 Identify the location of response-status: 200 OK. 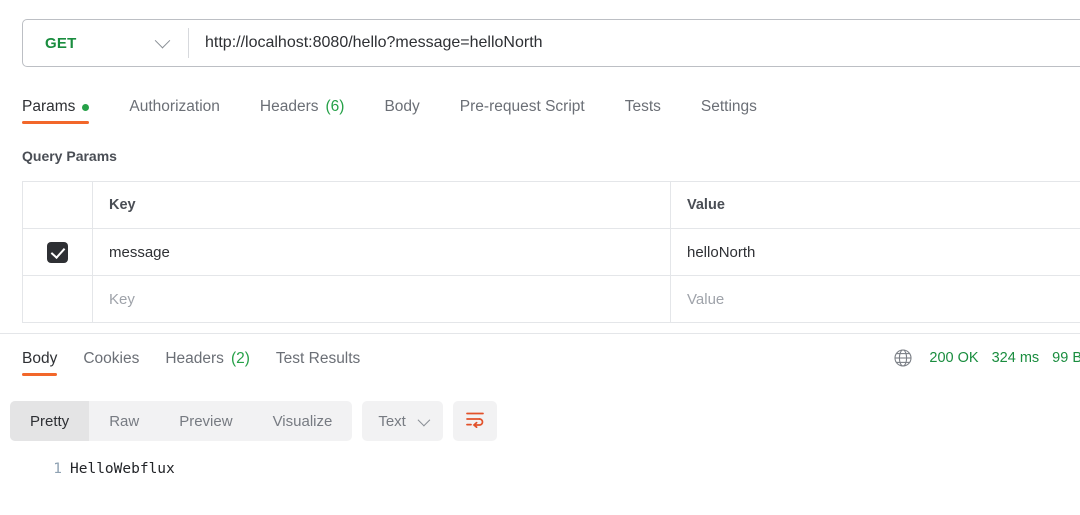
(954, 358).